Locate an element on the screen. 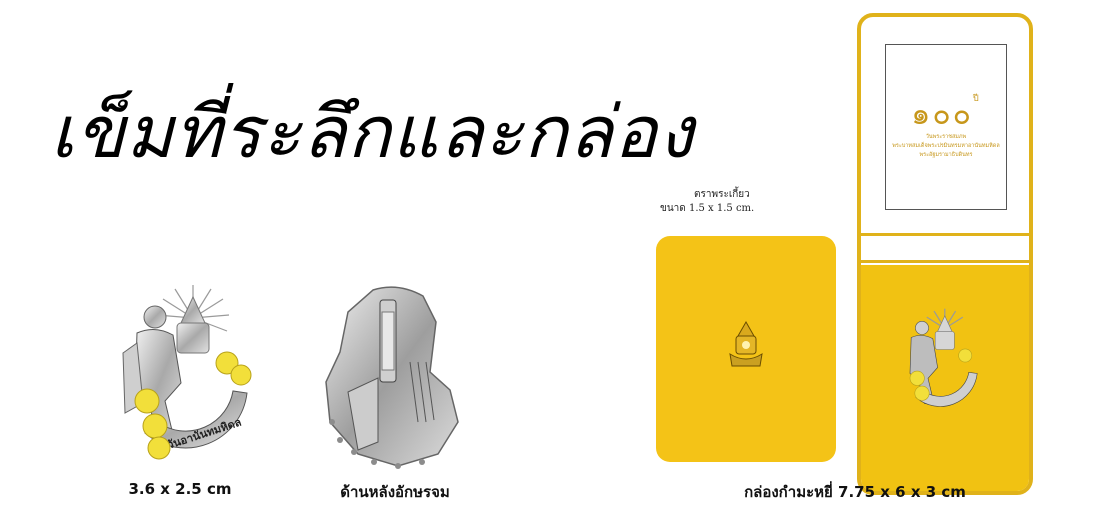 The width and height of the screenshot is (1100, 510). badge-front-image: วันอานันทมหิดล is located at coordinates (187, 372).